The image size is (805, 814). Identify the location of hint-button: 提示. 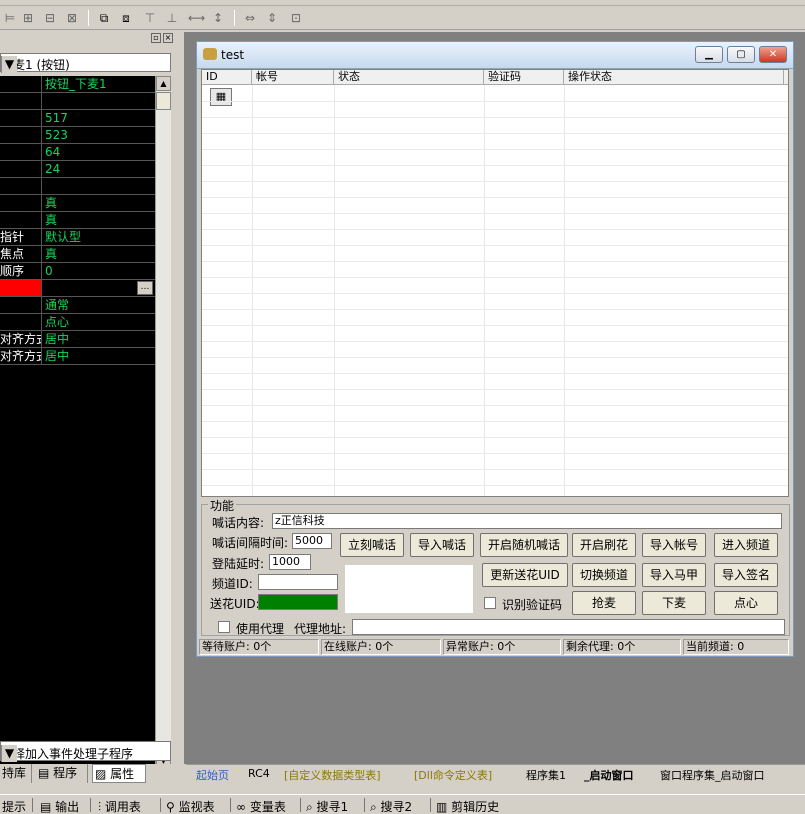
(14, 806).